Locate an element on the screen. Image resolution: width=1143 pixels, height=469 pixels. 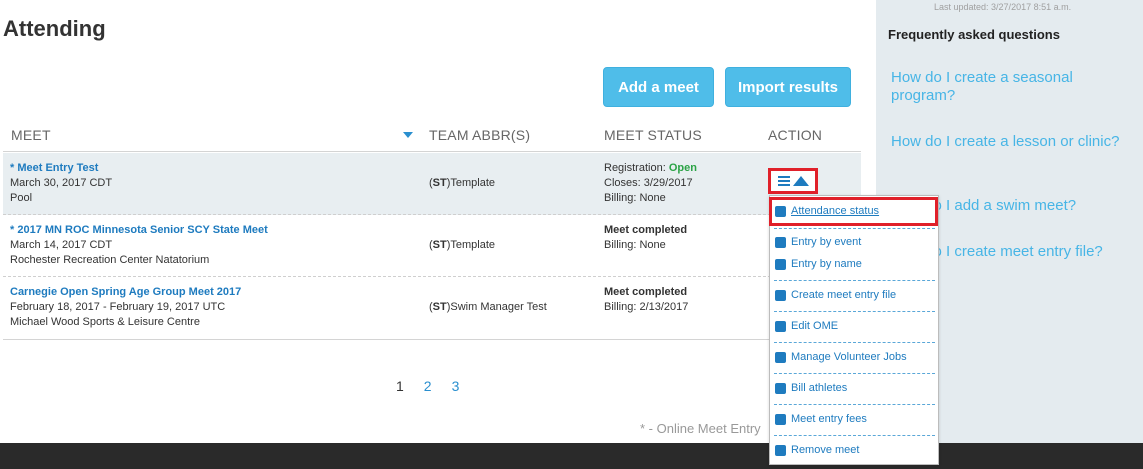
add-meet-button: Add a meet is located at coordinates (658, 87).